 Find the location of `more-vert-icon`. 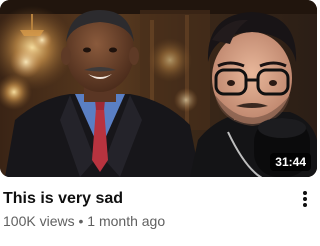

more-vert-icon is located at coordinates (305, 199).